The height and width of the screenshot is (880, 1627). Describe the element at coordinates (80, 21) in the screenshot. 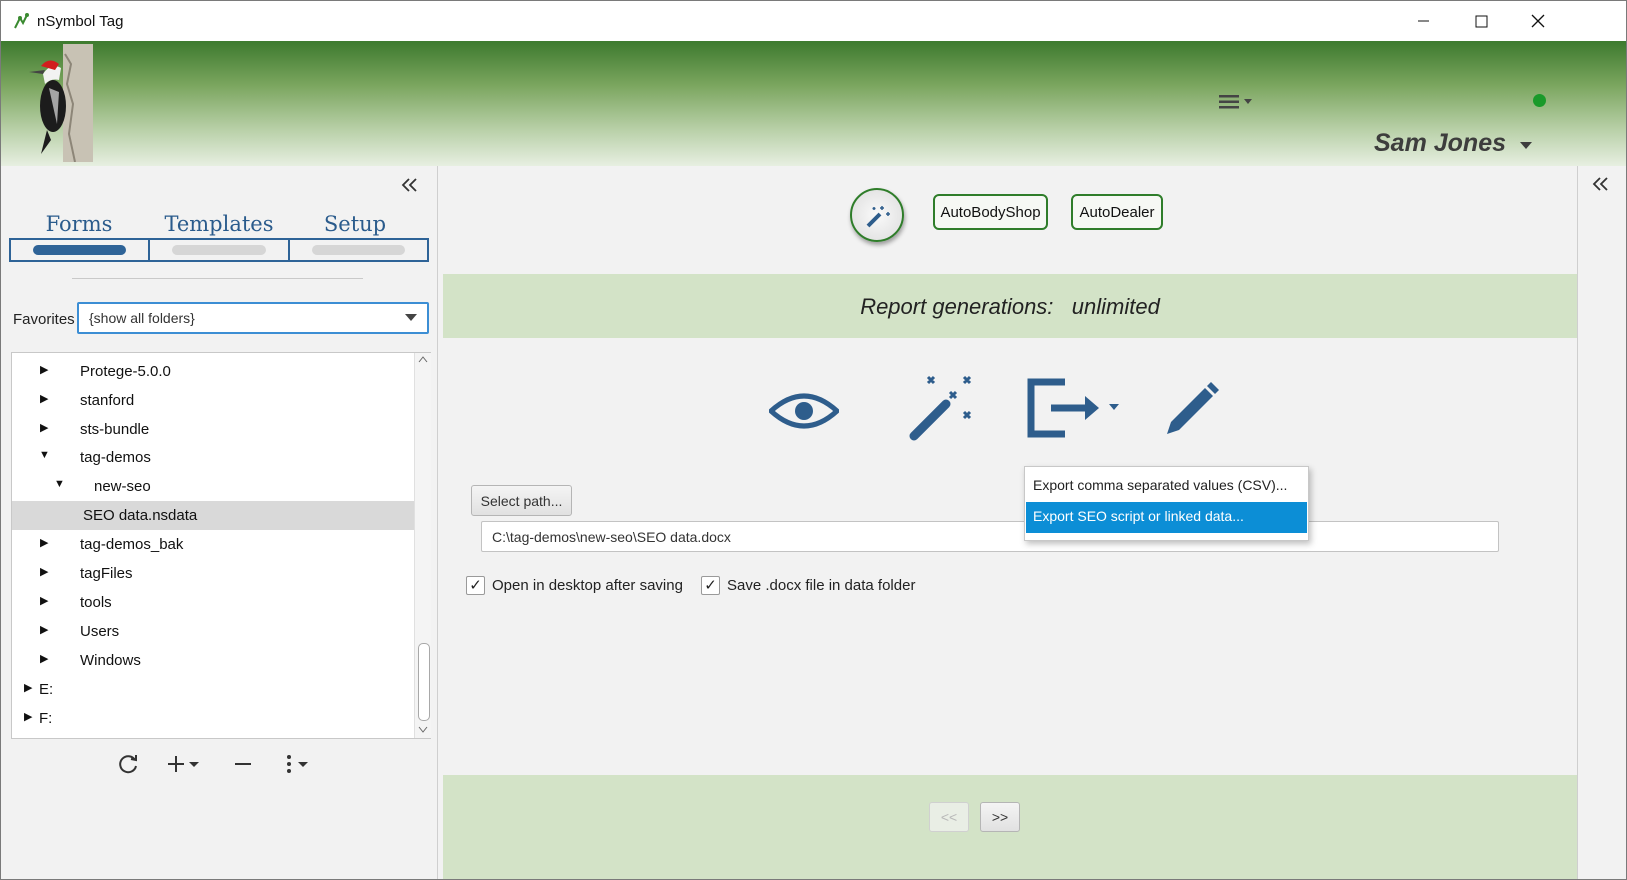

I see `window-title: nSymbol Tag` at that location.